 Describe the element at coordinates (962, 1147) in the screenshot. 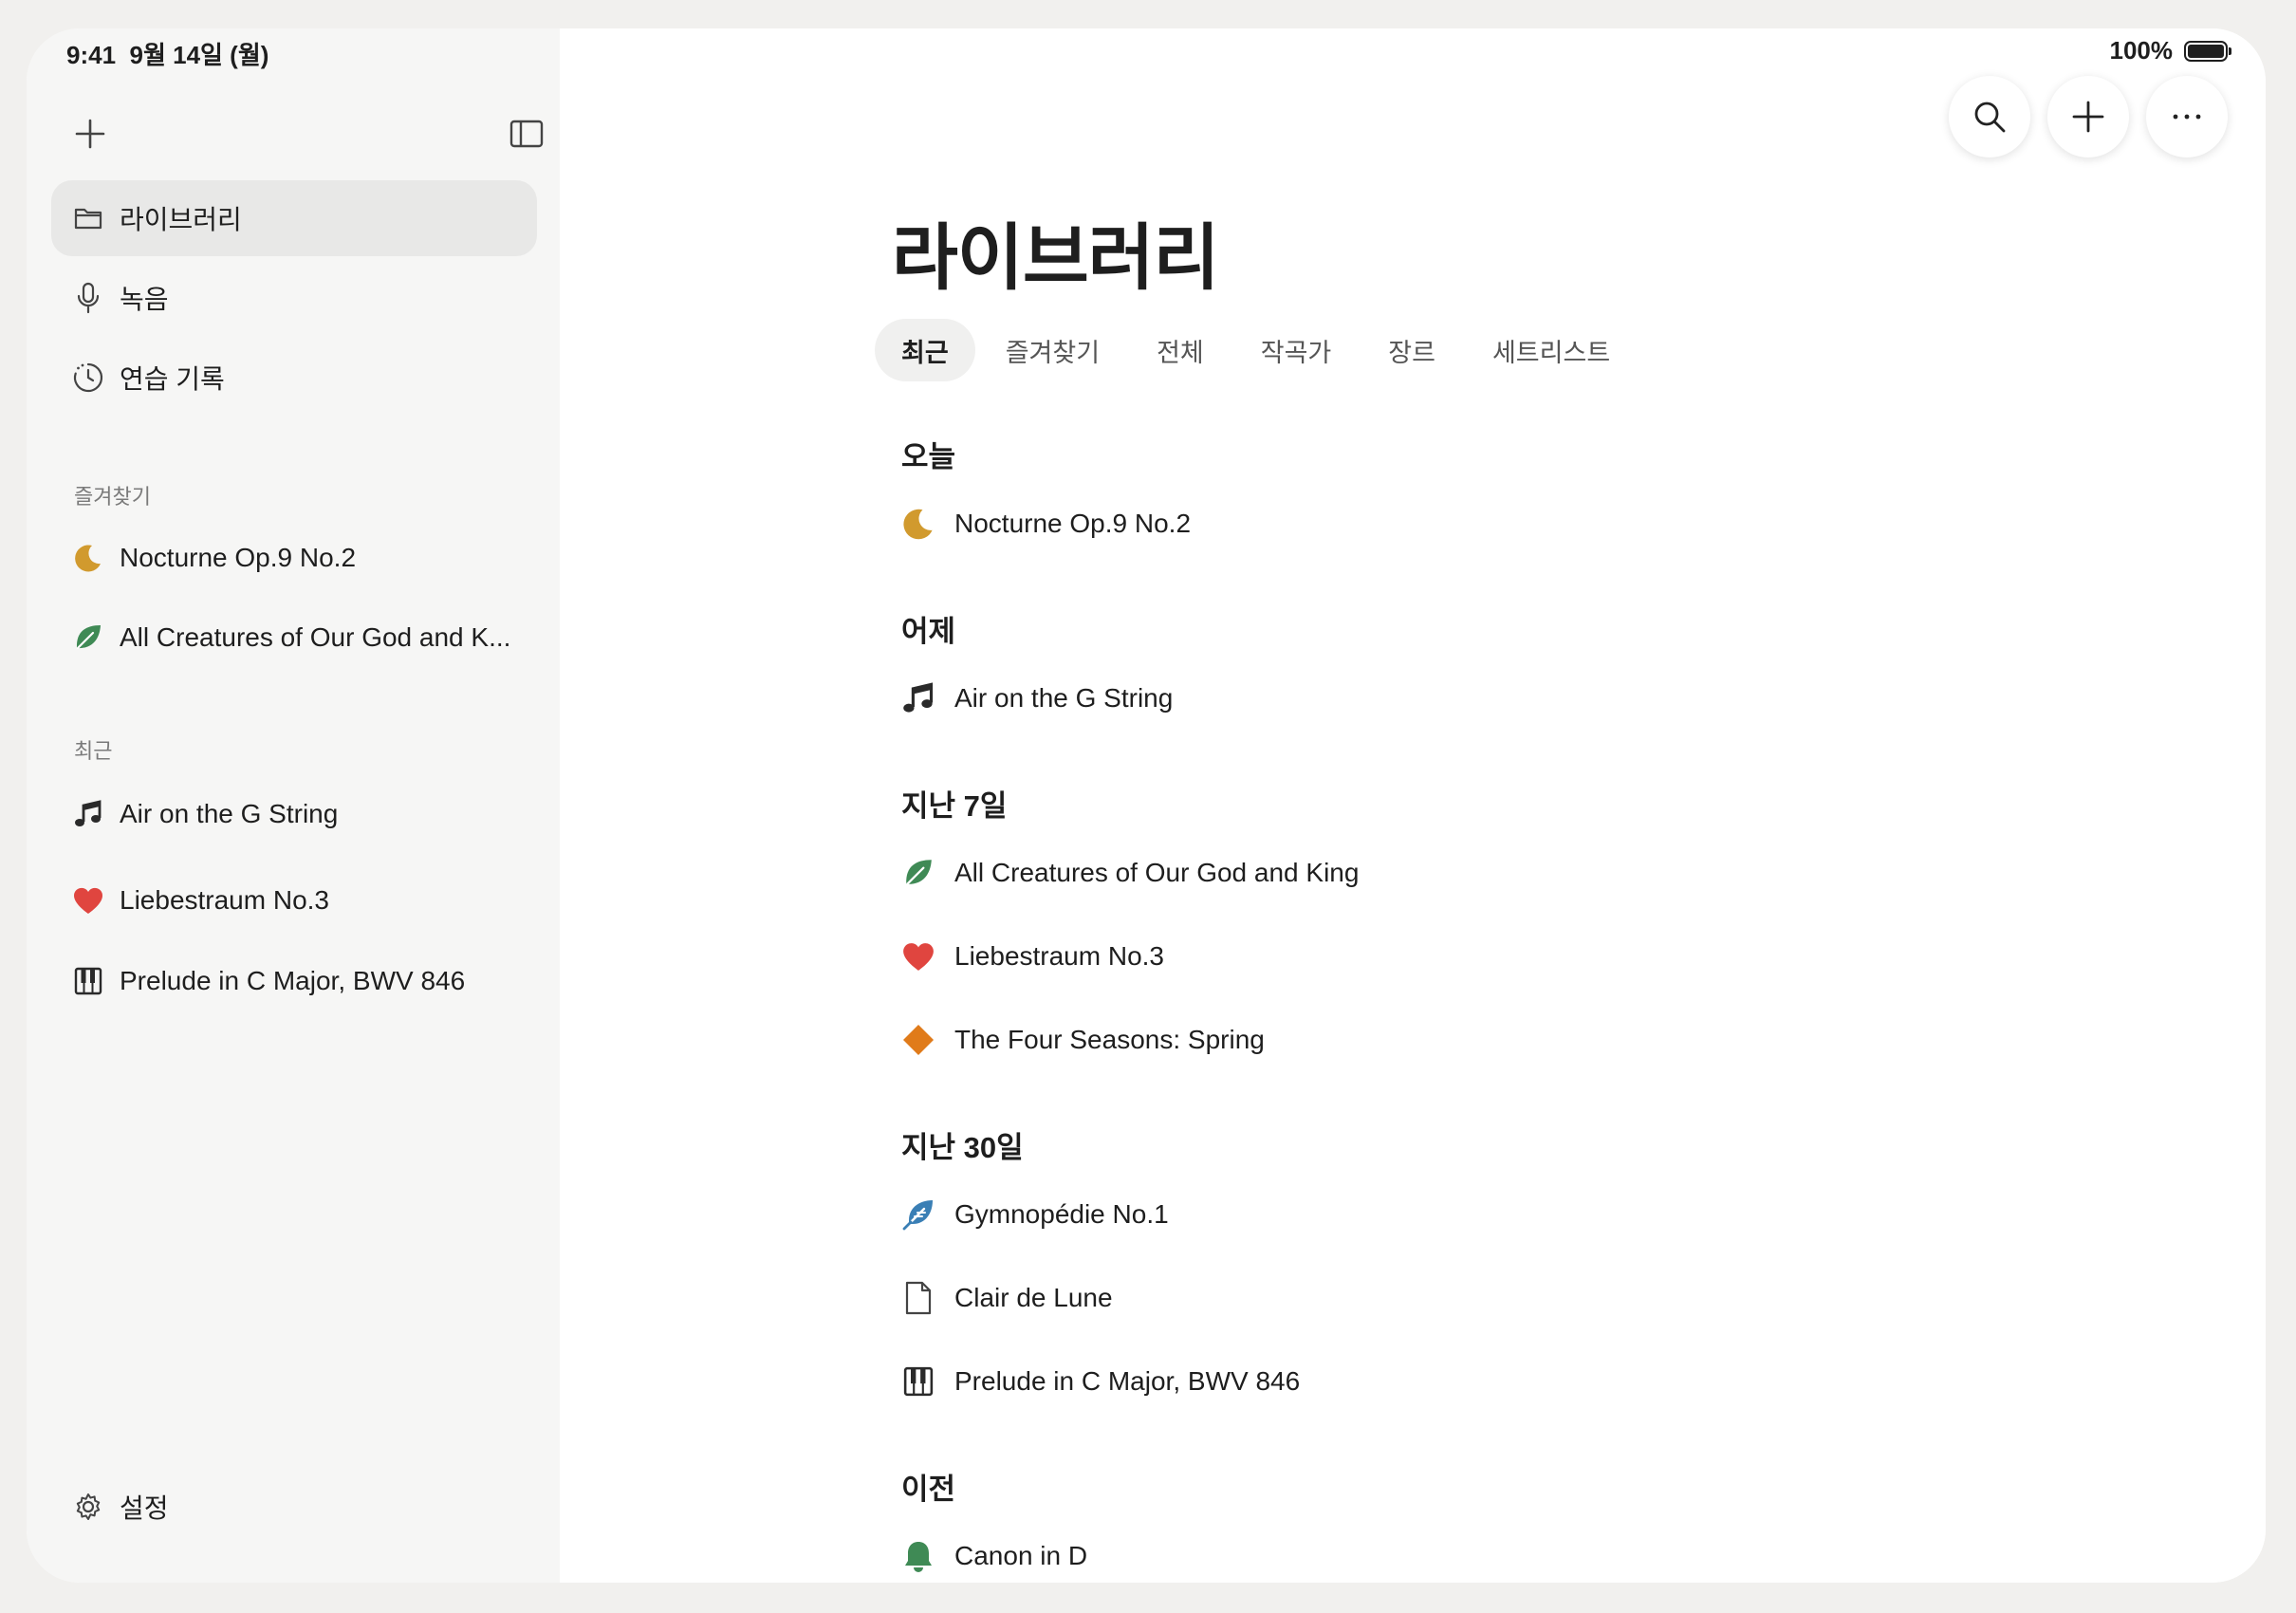

I see `group-title: 지난 30일` at that location.